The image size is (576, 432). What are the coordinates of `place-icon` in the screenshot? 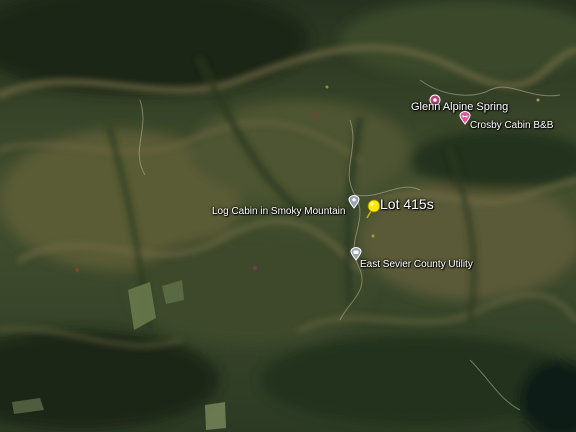 It's located at (354, 202).